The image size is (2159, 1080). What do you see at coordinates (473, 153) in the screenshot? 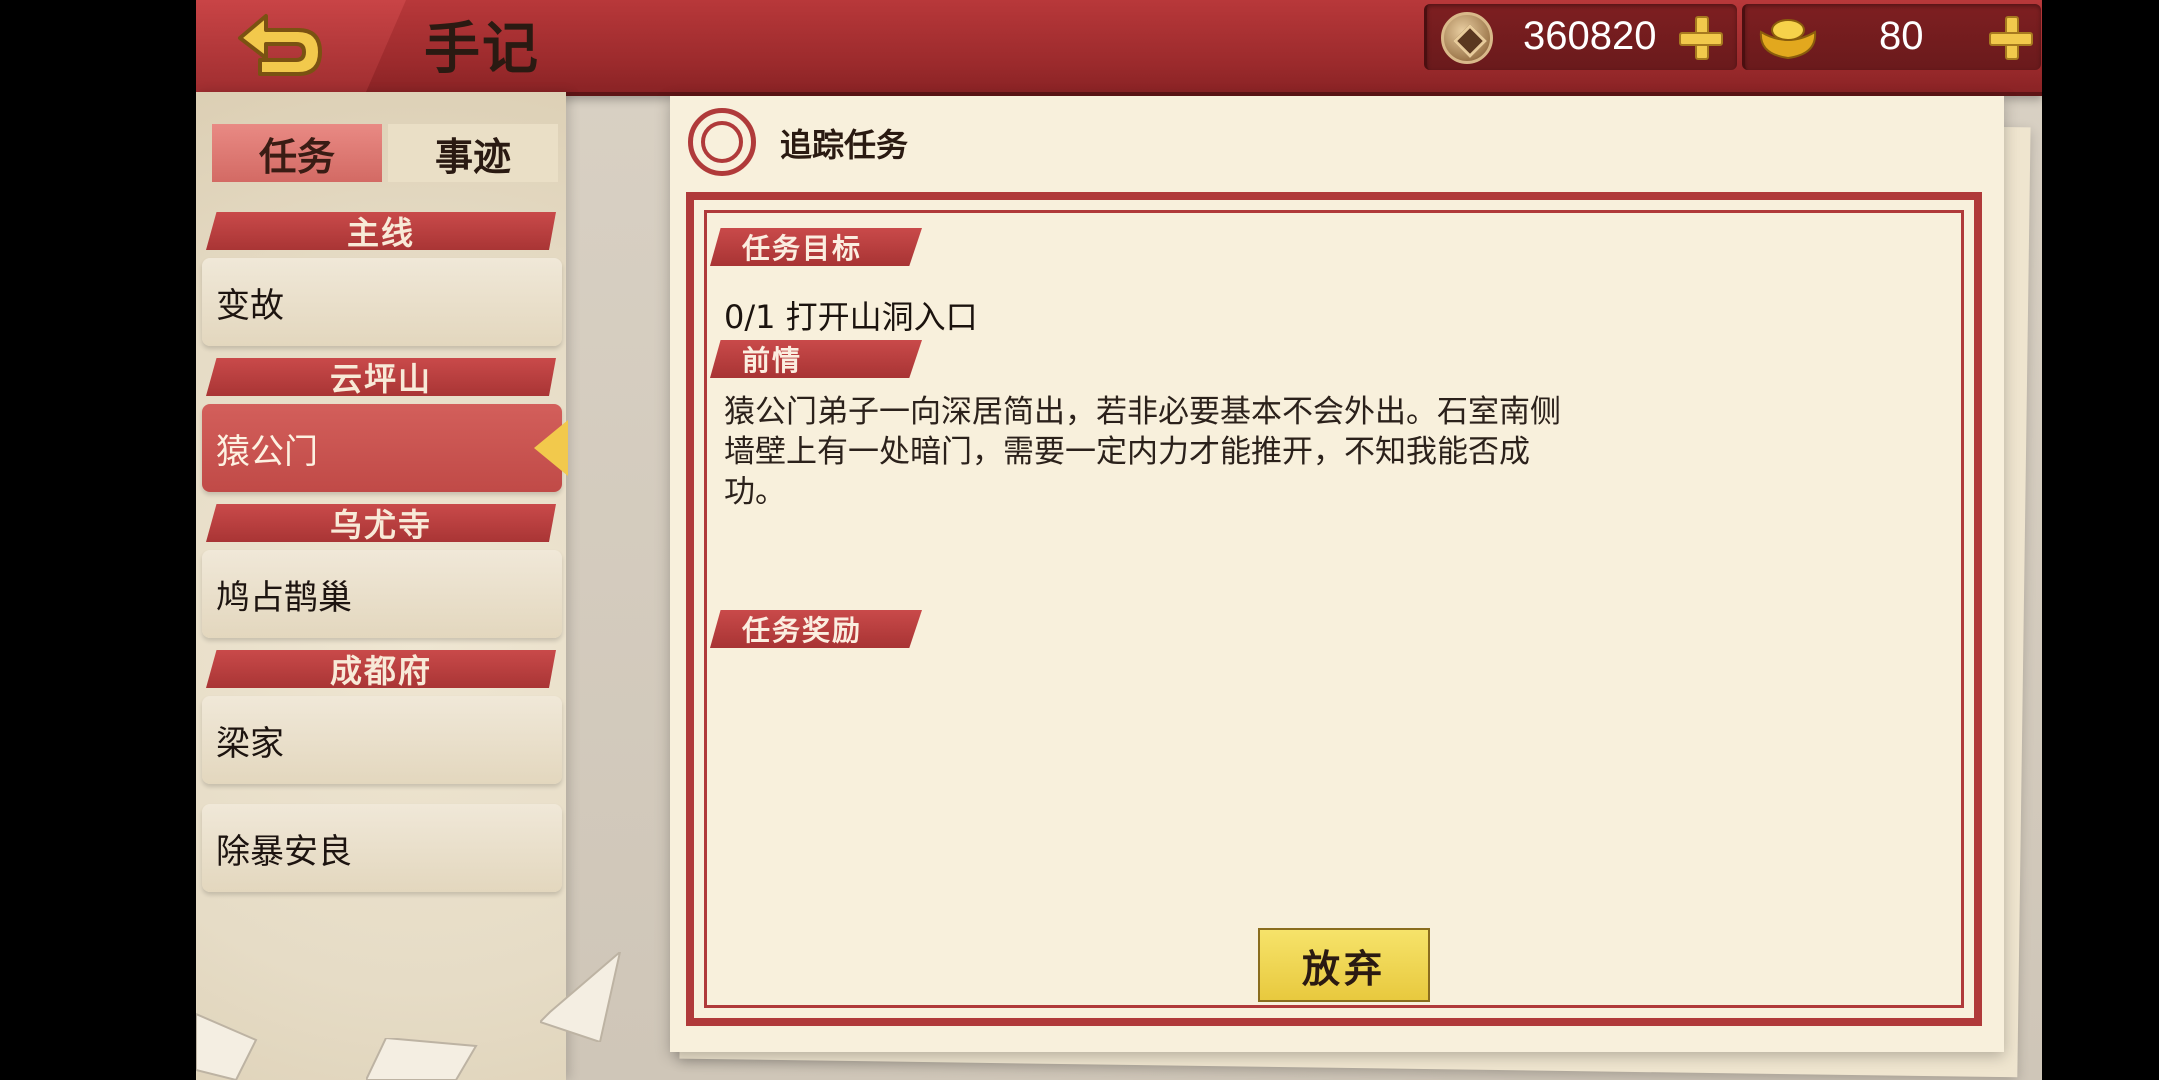
I see `tab-deeds: 事迹` at bounding box center [473, 153].